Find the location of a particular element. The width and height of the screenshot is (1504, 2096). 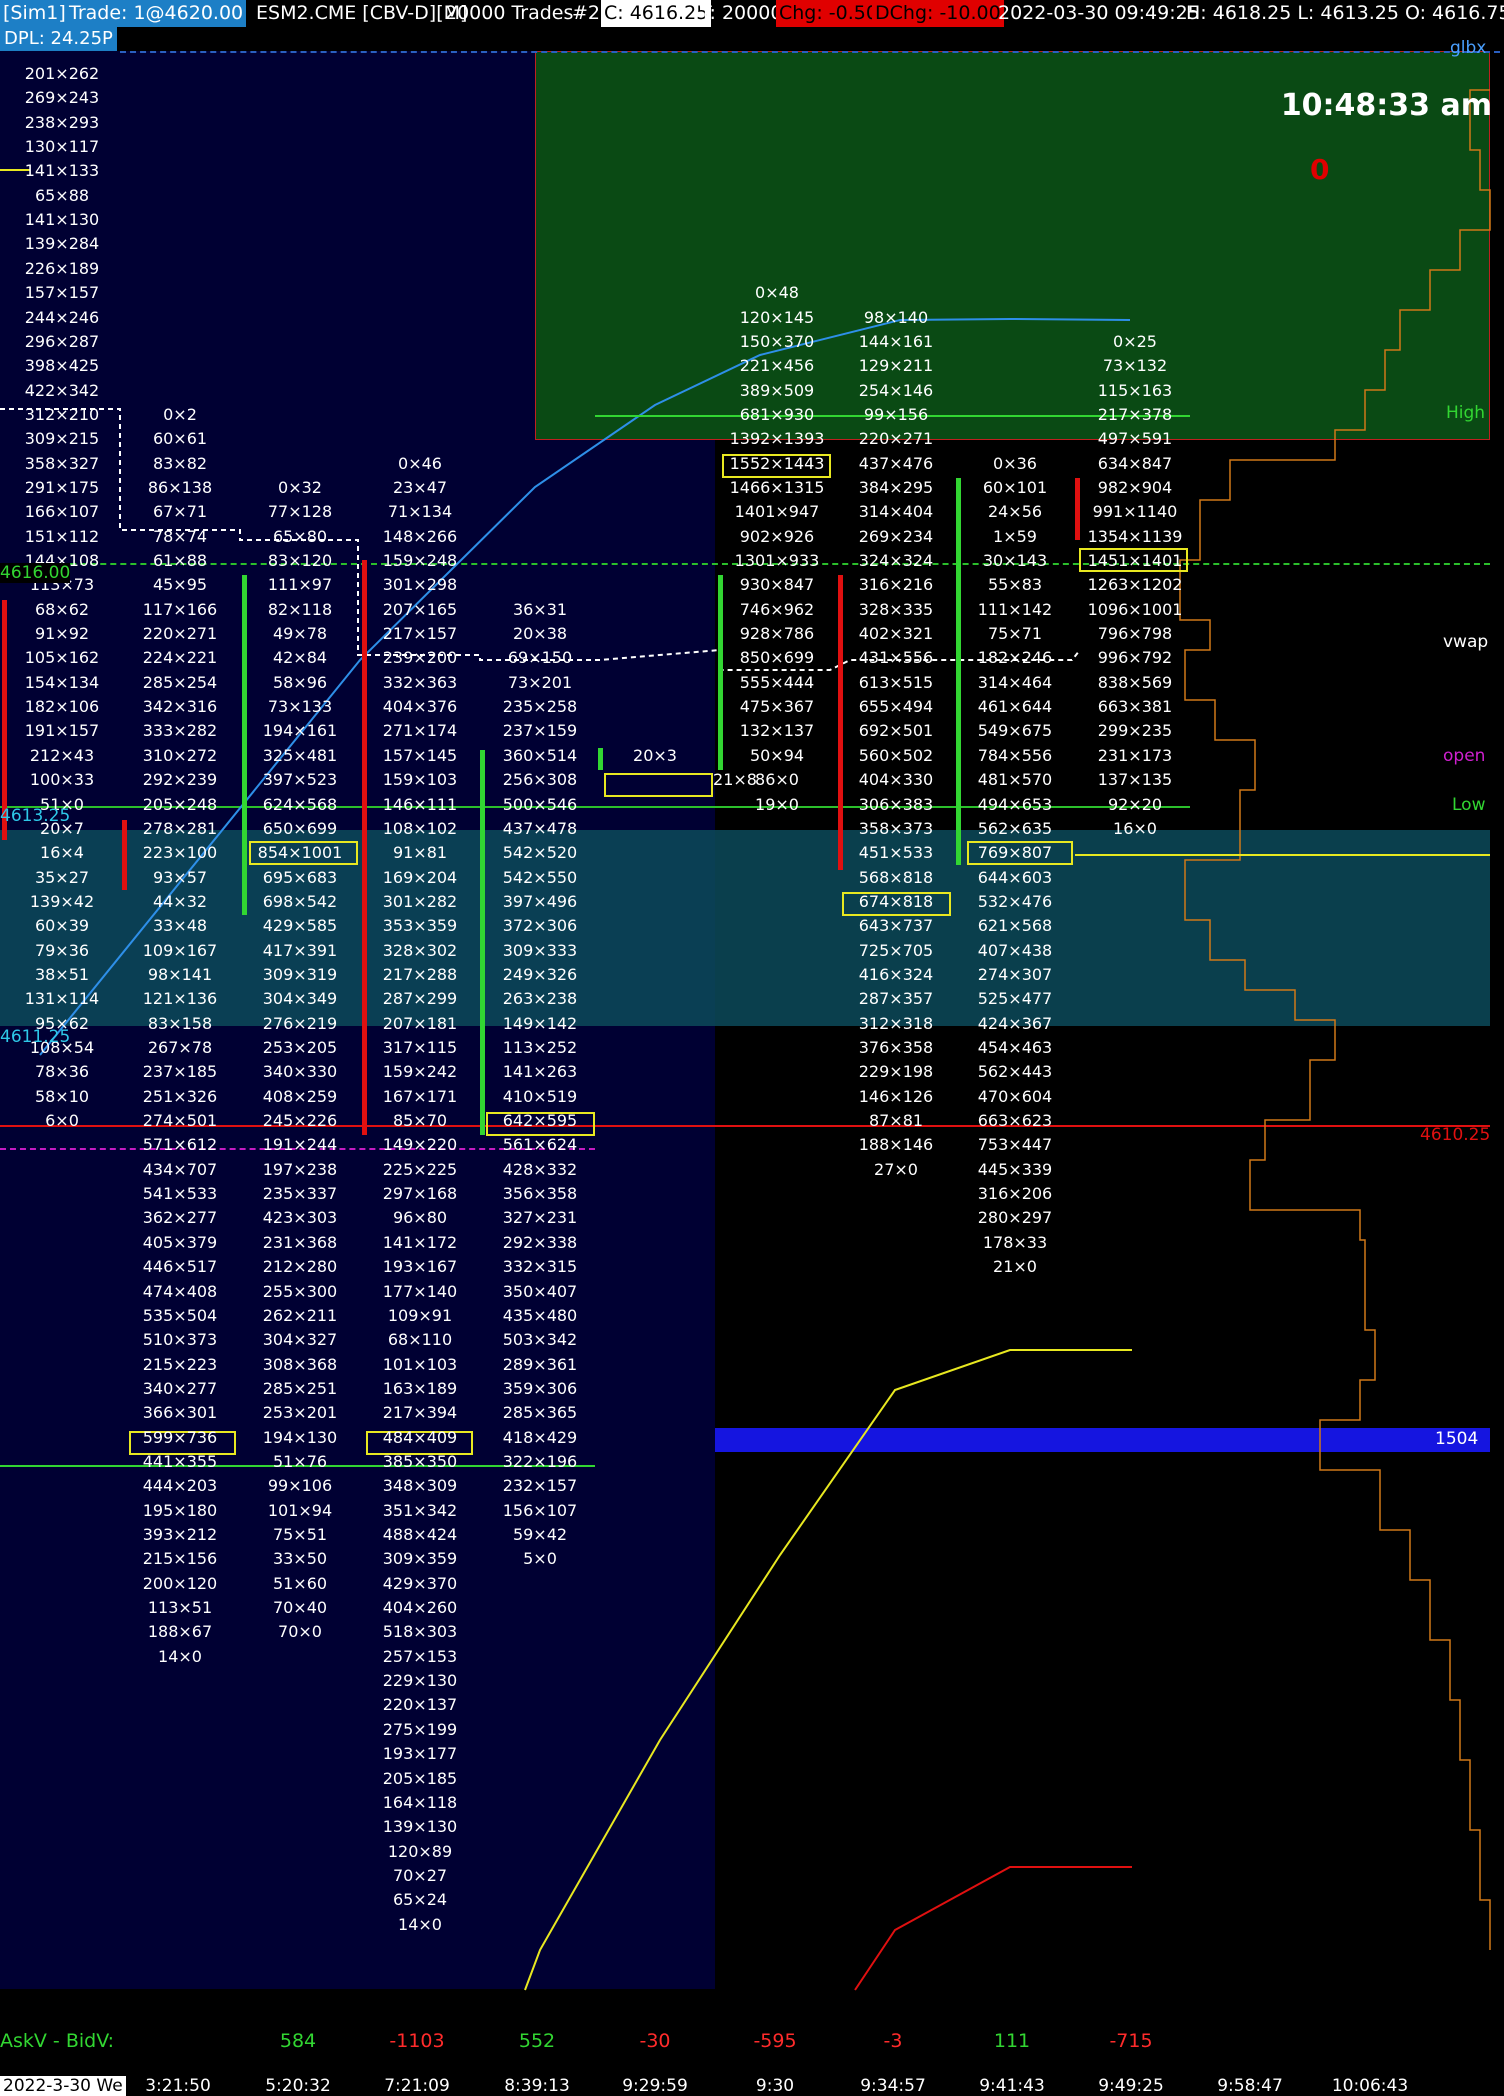

footprint-cell: 207×181 is located at coordinates (420, 1023).